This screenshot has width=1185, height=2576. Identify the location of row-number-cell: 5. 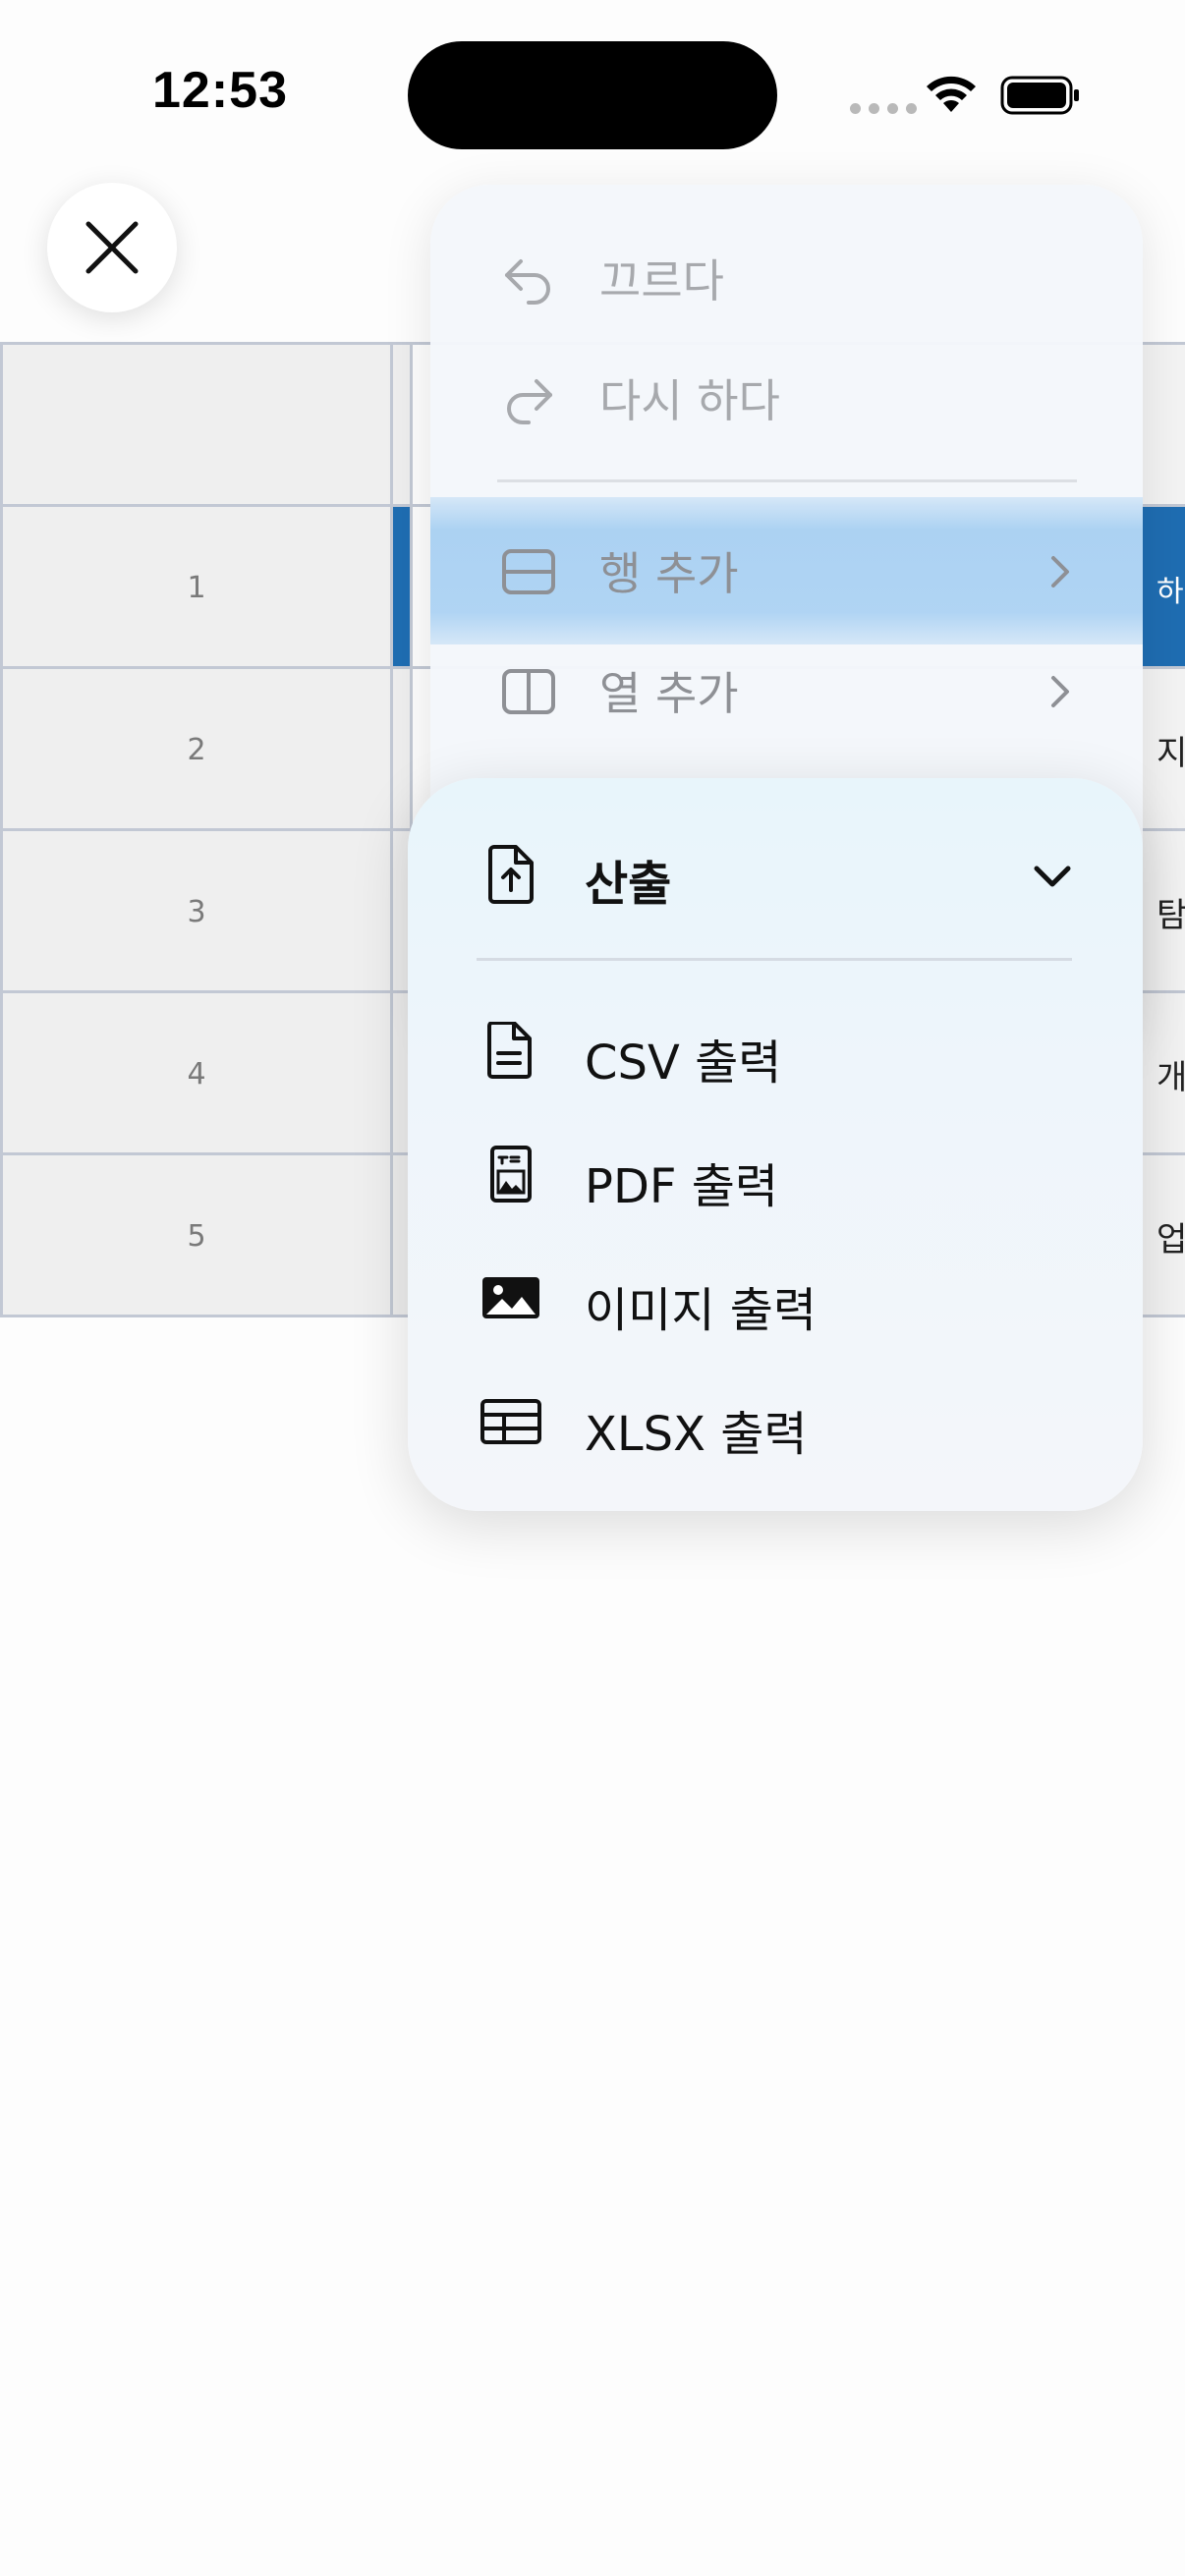
(197, 1236).